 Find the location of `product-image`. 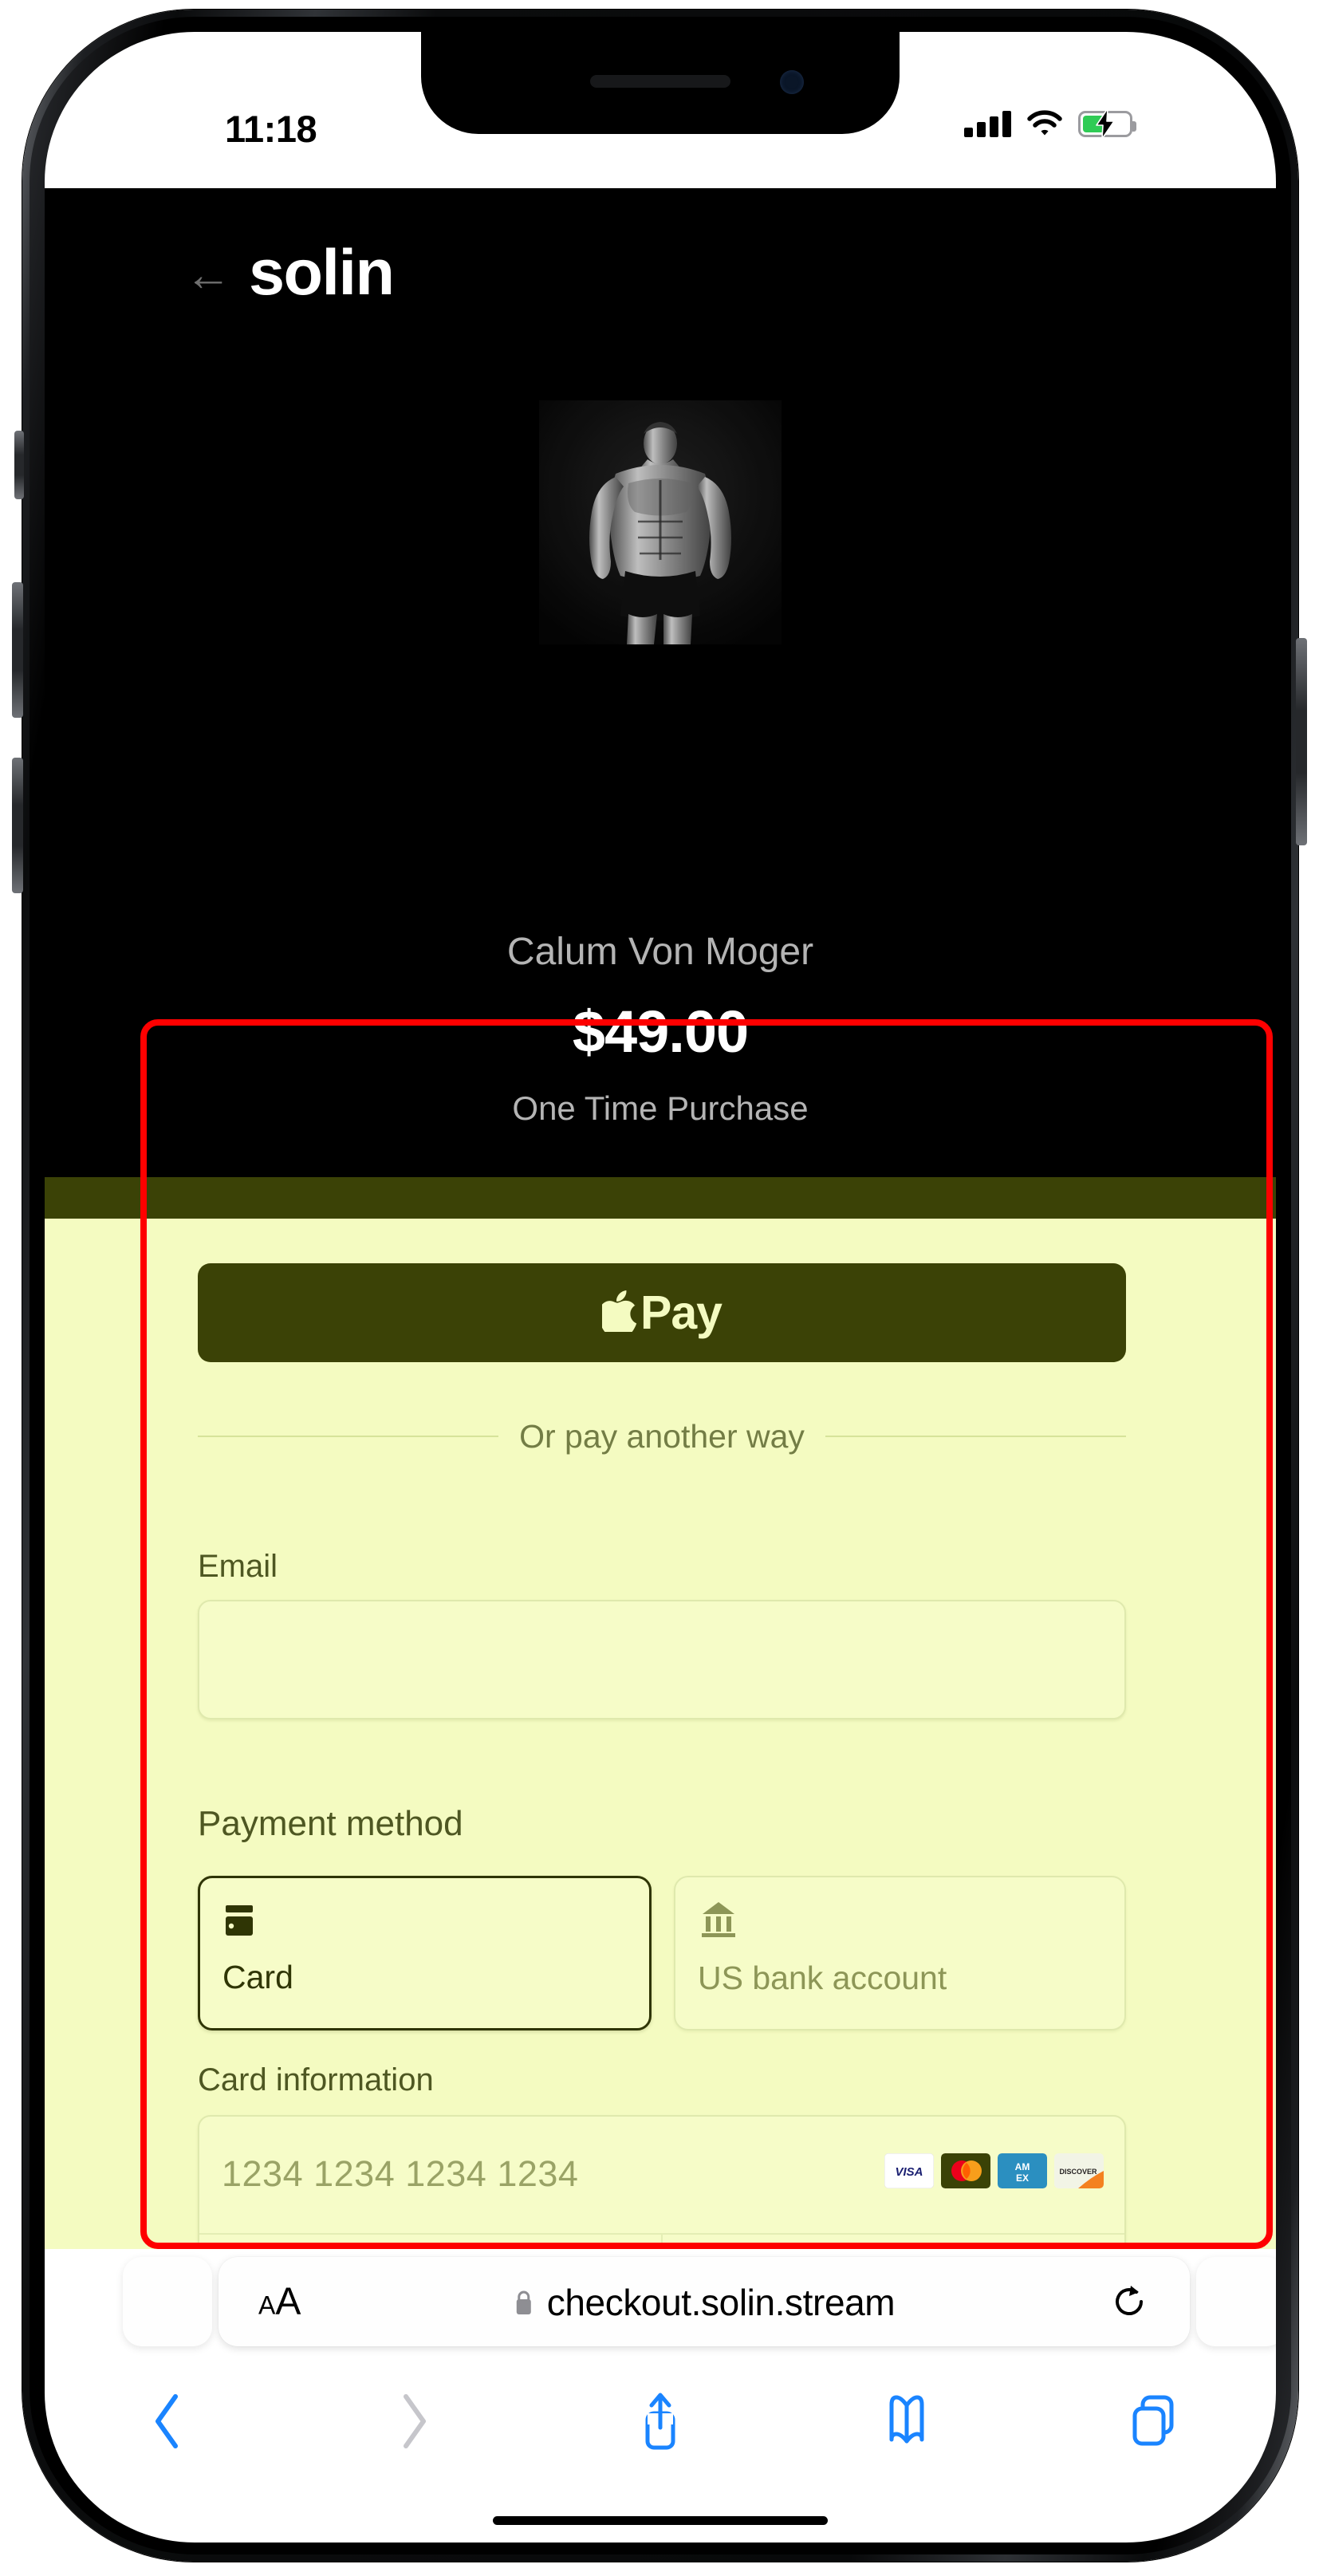

product-image is located at coordinates (660, 522).